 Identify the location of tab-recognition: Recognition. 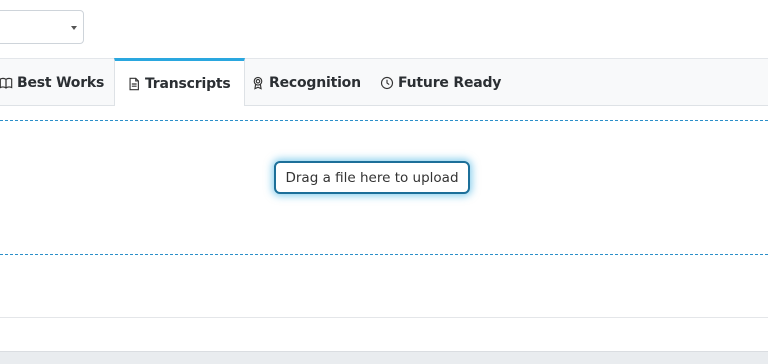
(305, 82).